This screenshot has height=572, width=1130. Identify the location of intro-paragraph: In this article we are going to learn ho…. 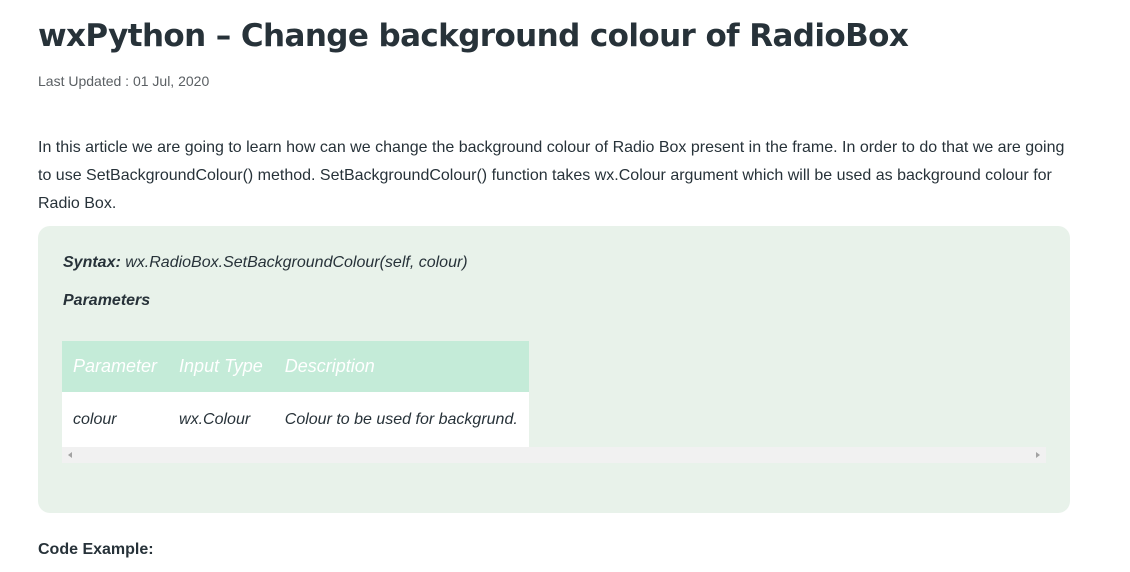
(551, 175).